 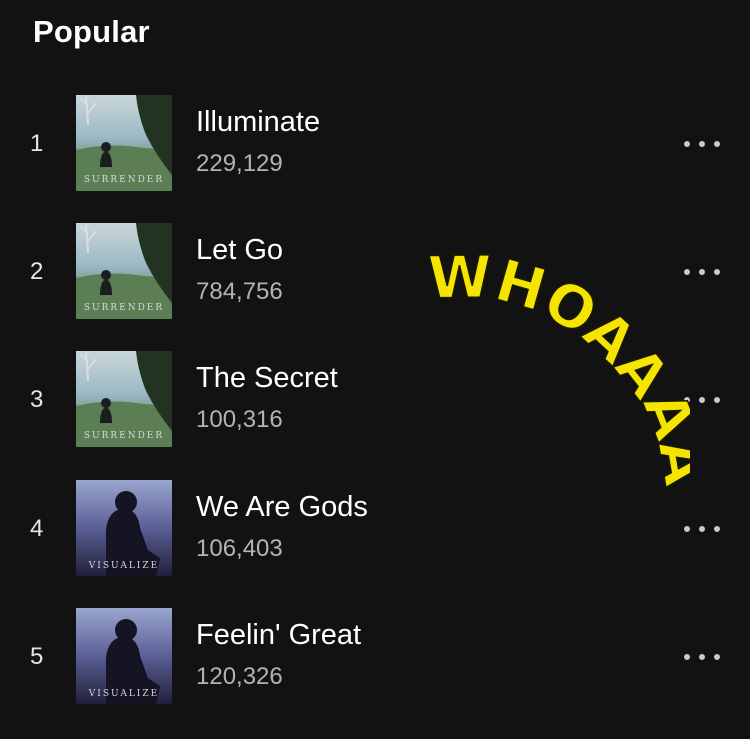 I want to click on track-title: The Secret, so click(x=267, y=378).